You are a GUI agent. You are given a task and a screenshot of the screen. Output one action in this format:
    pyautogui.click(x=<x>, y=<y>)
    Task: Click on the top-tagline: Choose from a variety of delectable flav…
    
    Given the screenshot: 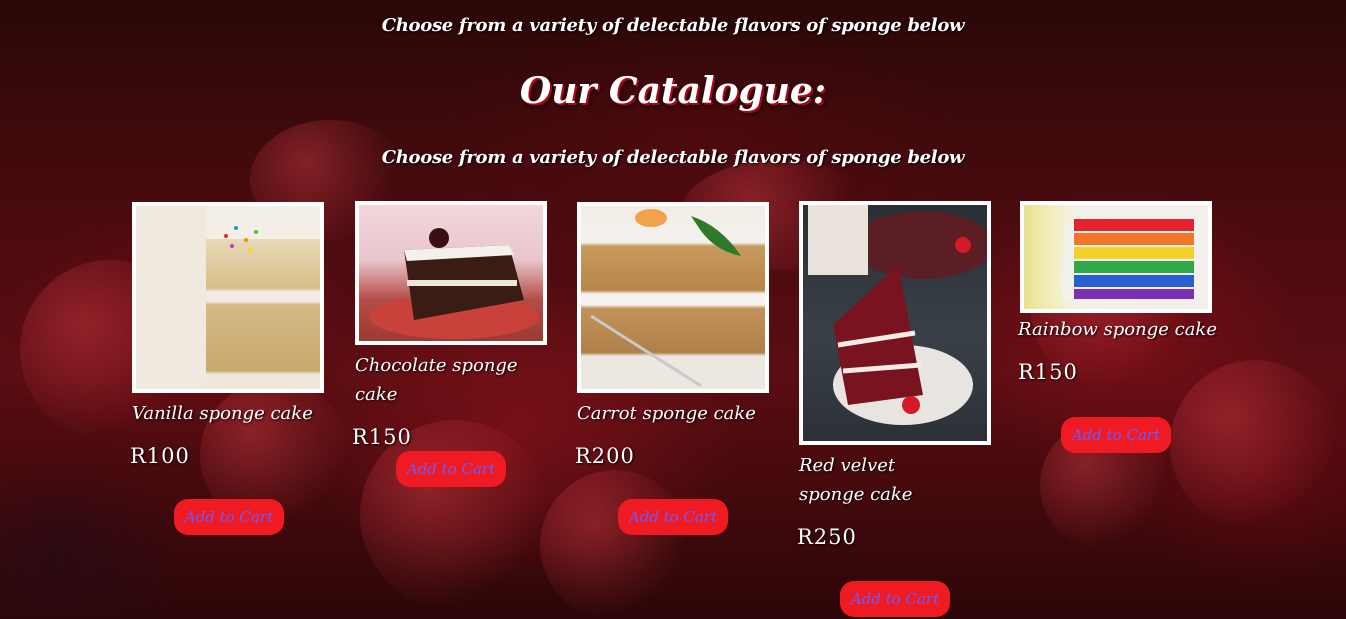 What is the action you would take?
    pyautogui.click(x=673, y=25)
    